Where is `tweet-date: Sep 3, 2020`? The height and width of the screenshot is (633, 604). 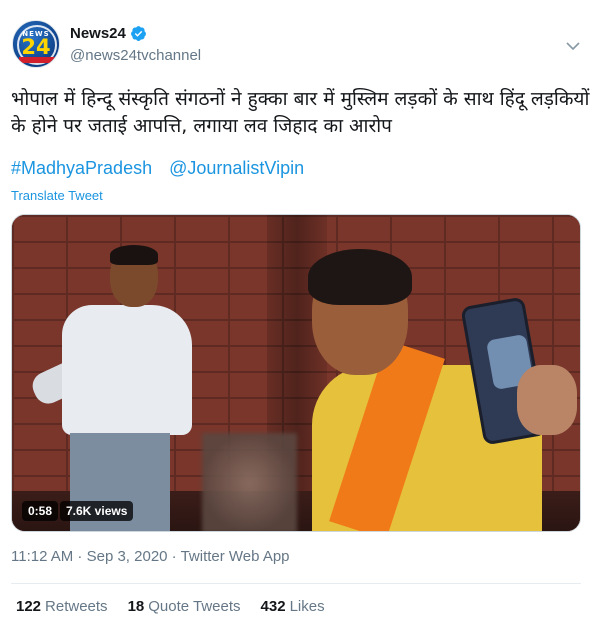 tweet-date: Sep 3, 2020 is located at coordinates (127, 556).